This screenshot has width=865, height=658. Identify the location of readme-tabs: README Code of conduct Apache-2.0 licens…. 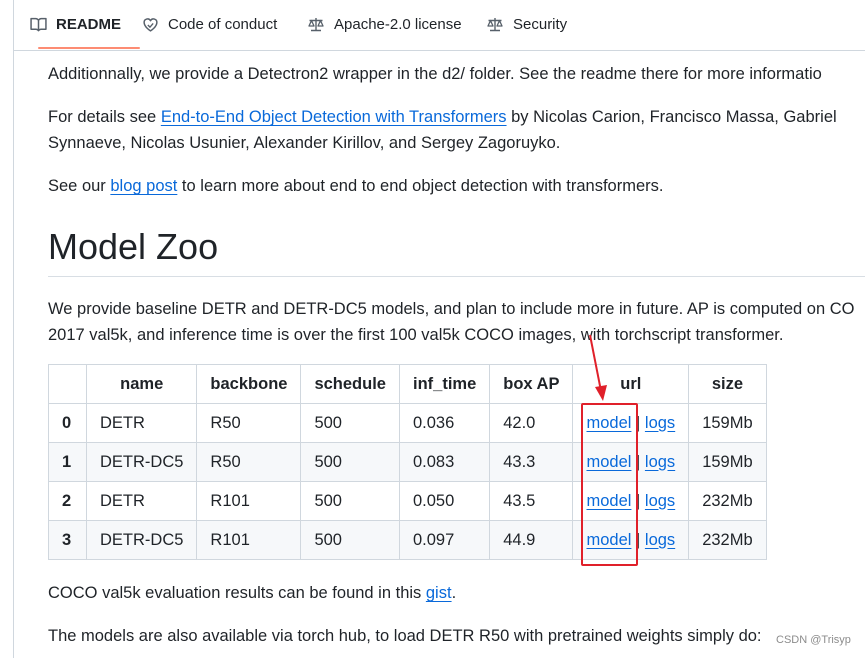
(439, 25).